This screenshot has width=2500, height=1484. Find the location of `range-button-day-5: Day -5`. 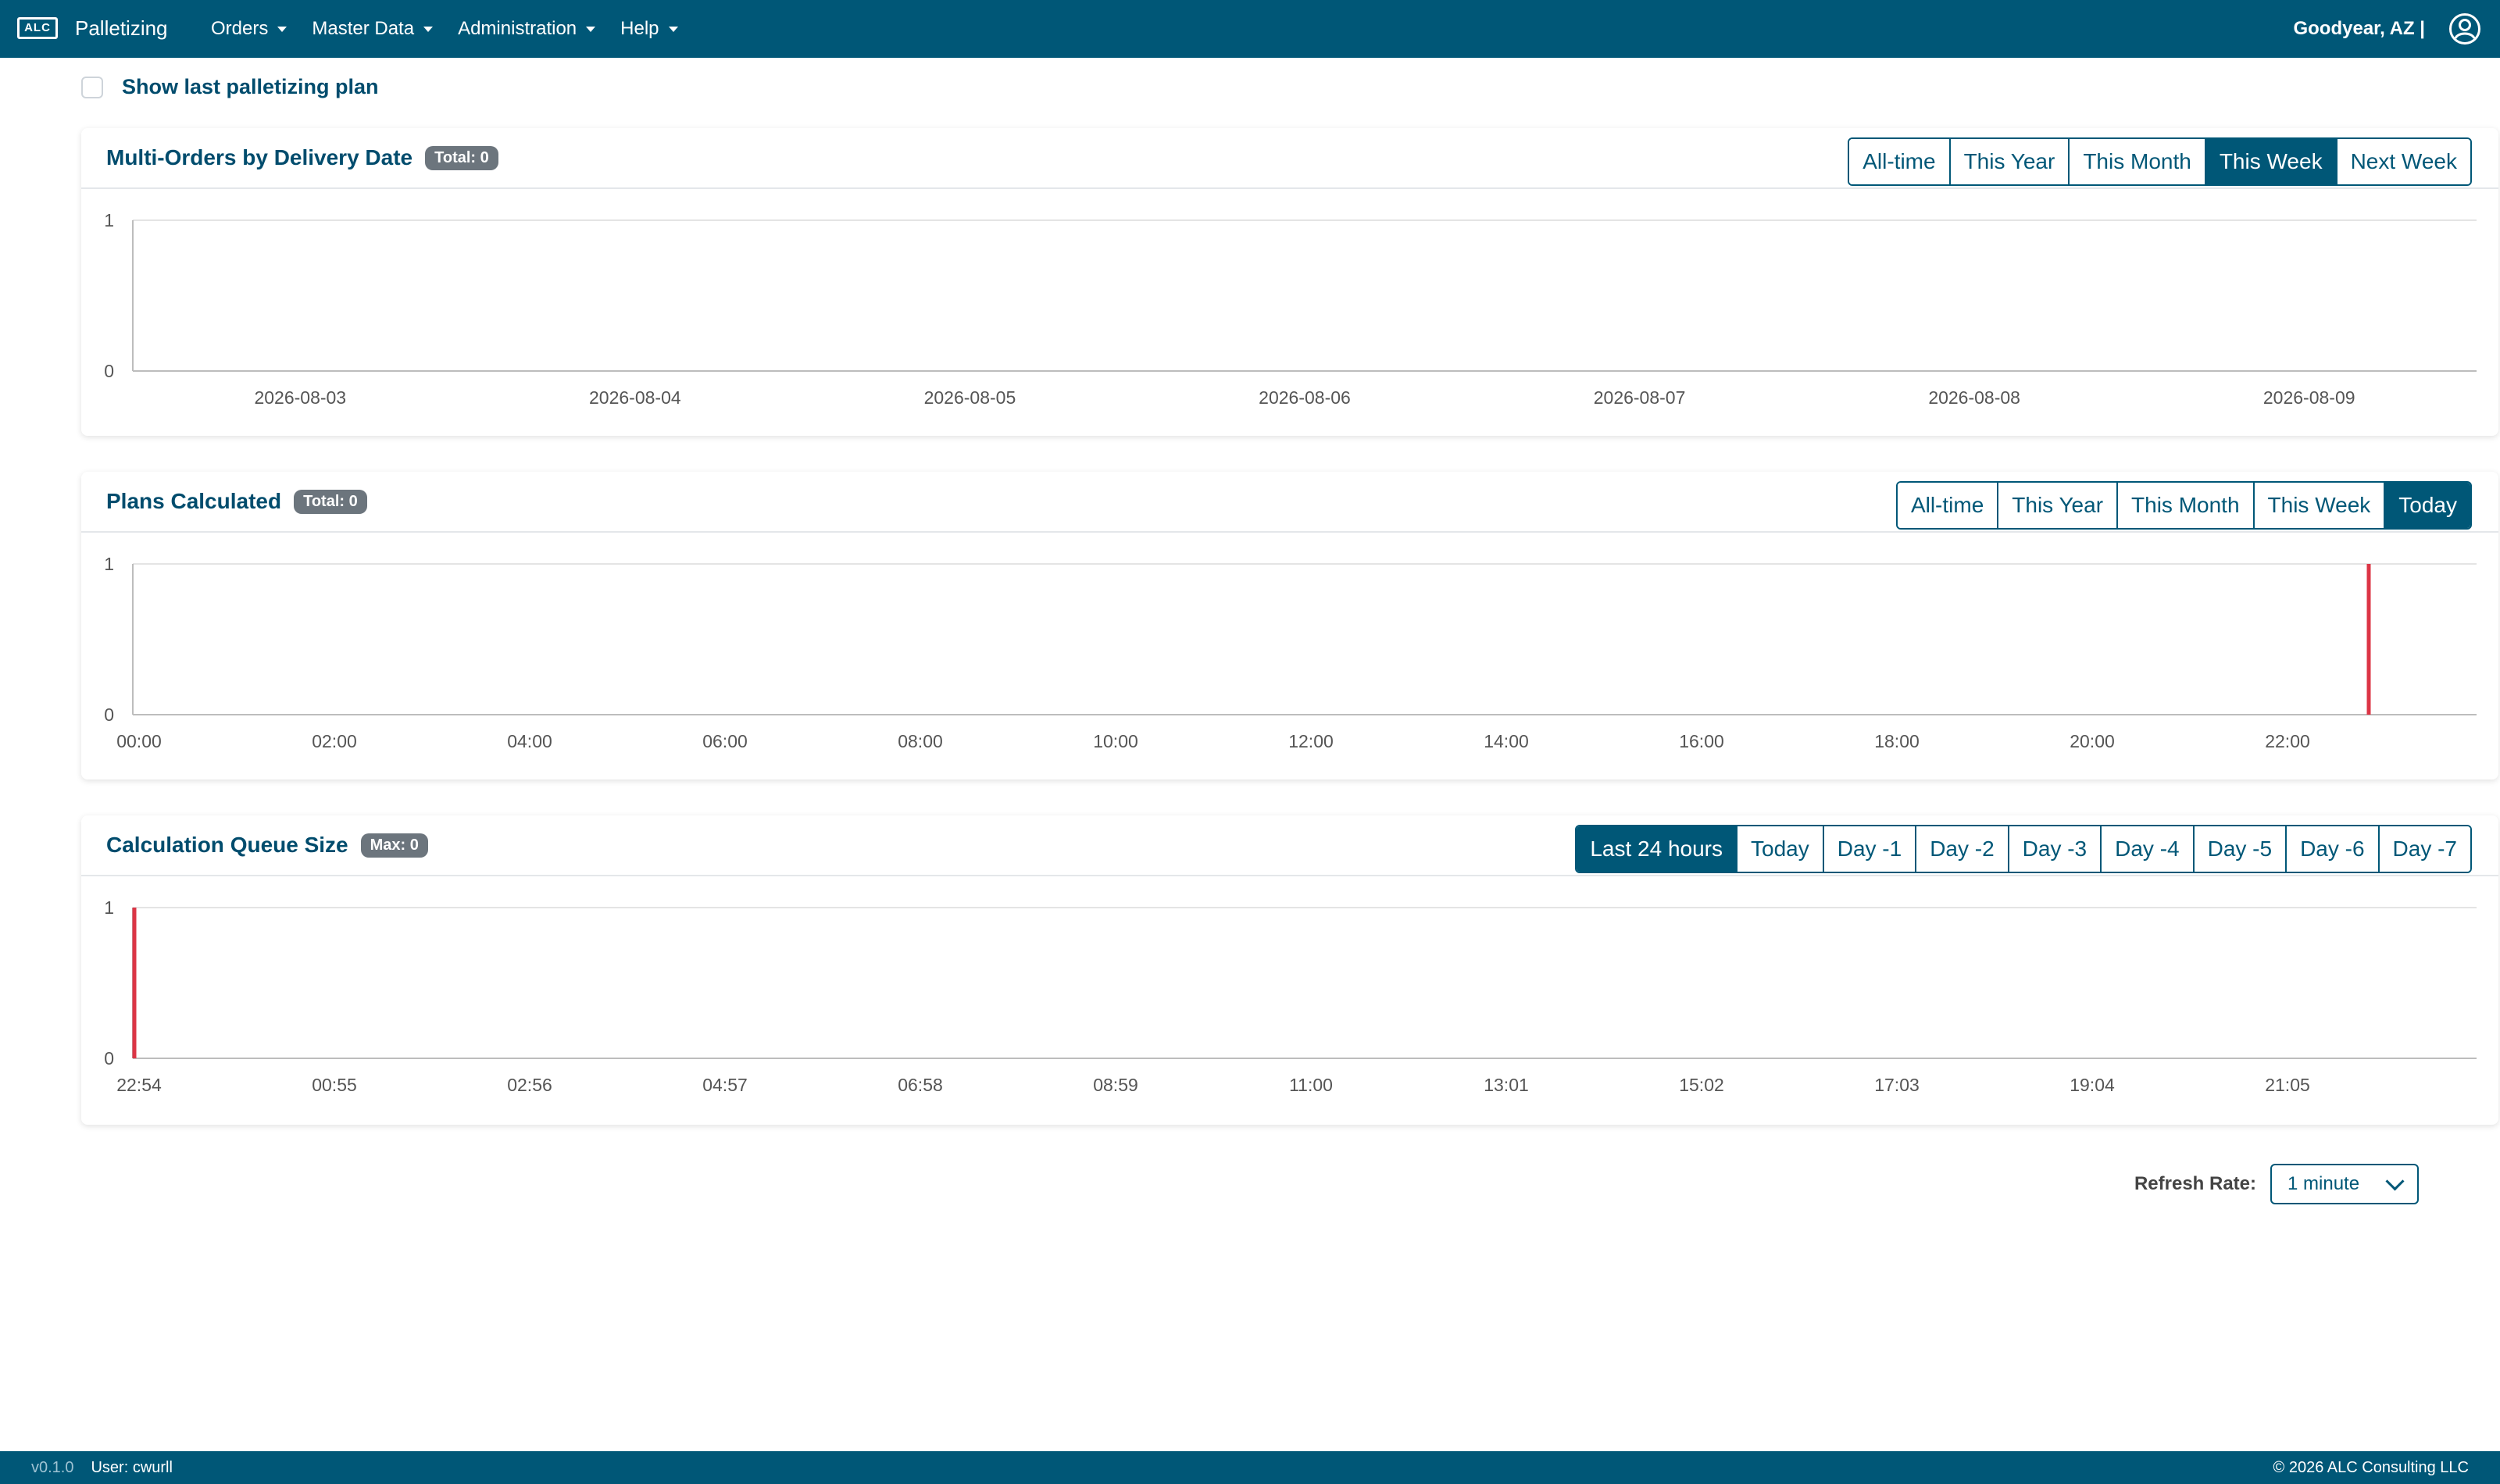

range-button-day-5: Day -5 is located at coordinates (2241, 849).